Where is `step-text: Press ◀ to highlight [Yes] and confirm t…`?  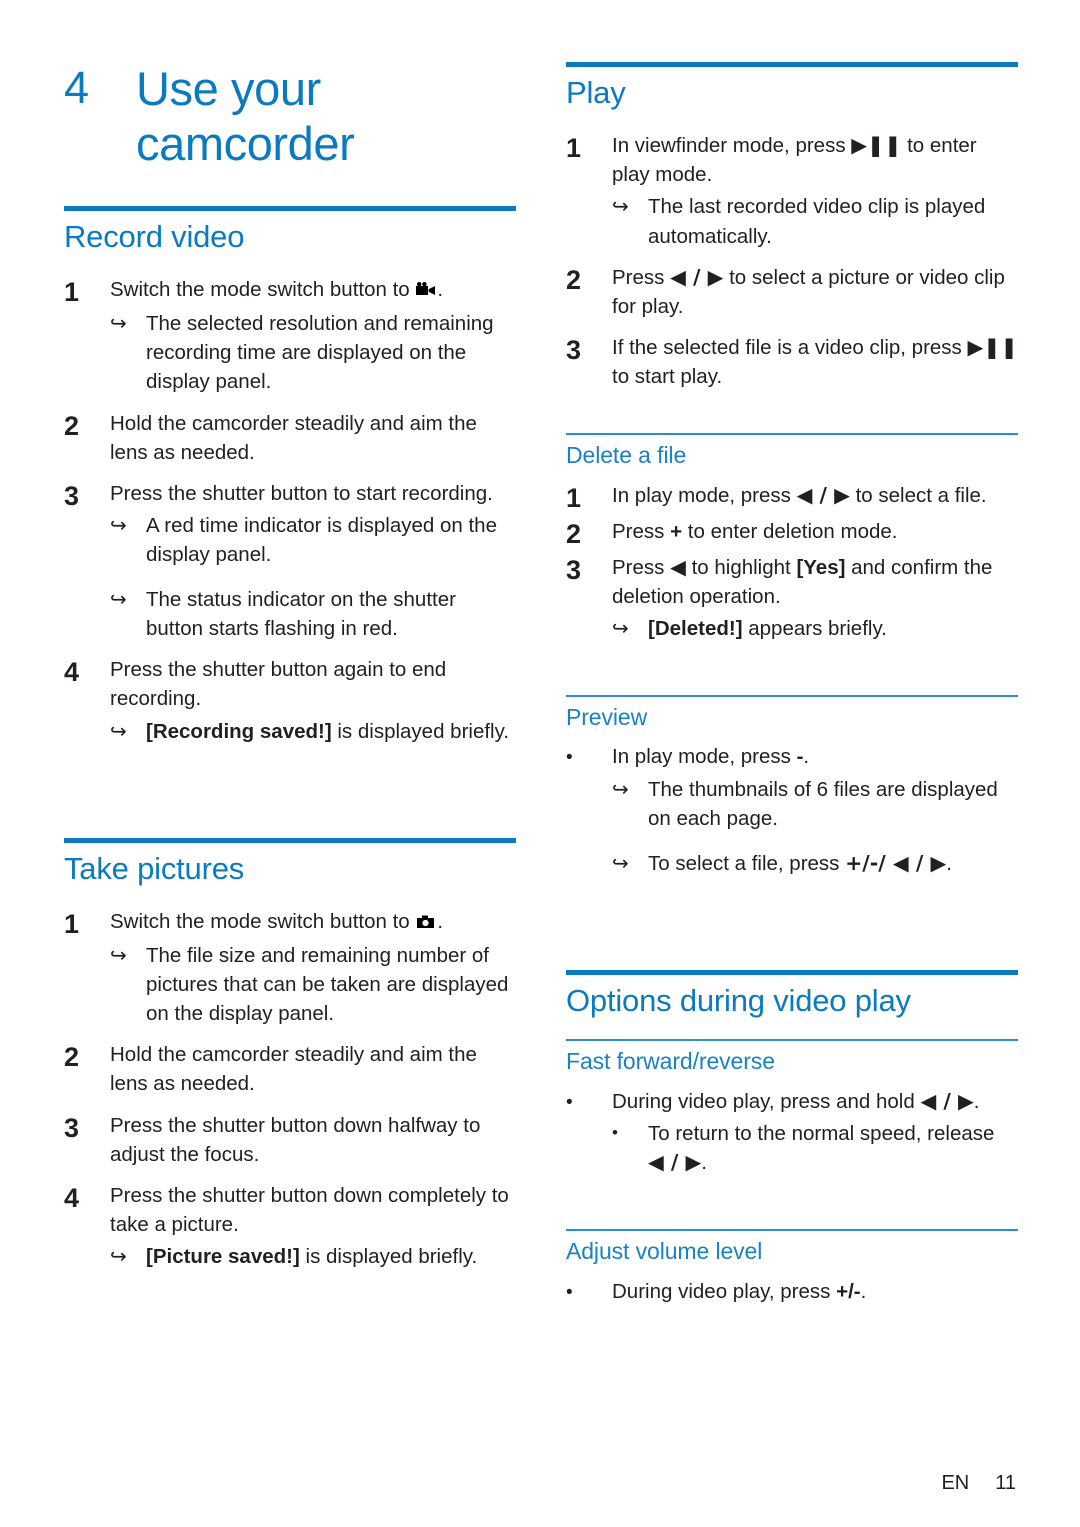
step-text: Press ◀ to highlight [Yes] and confirm t… is located at coordinates (815, 598).